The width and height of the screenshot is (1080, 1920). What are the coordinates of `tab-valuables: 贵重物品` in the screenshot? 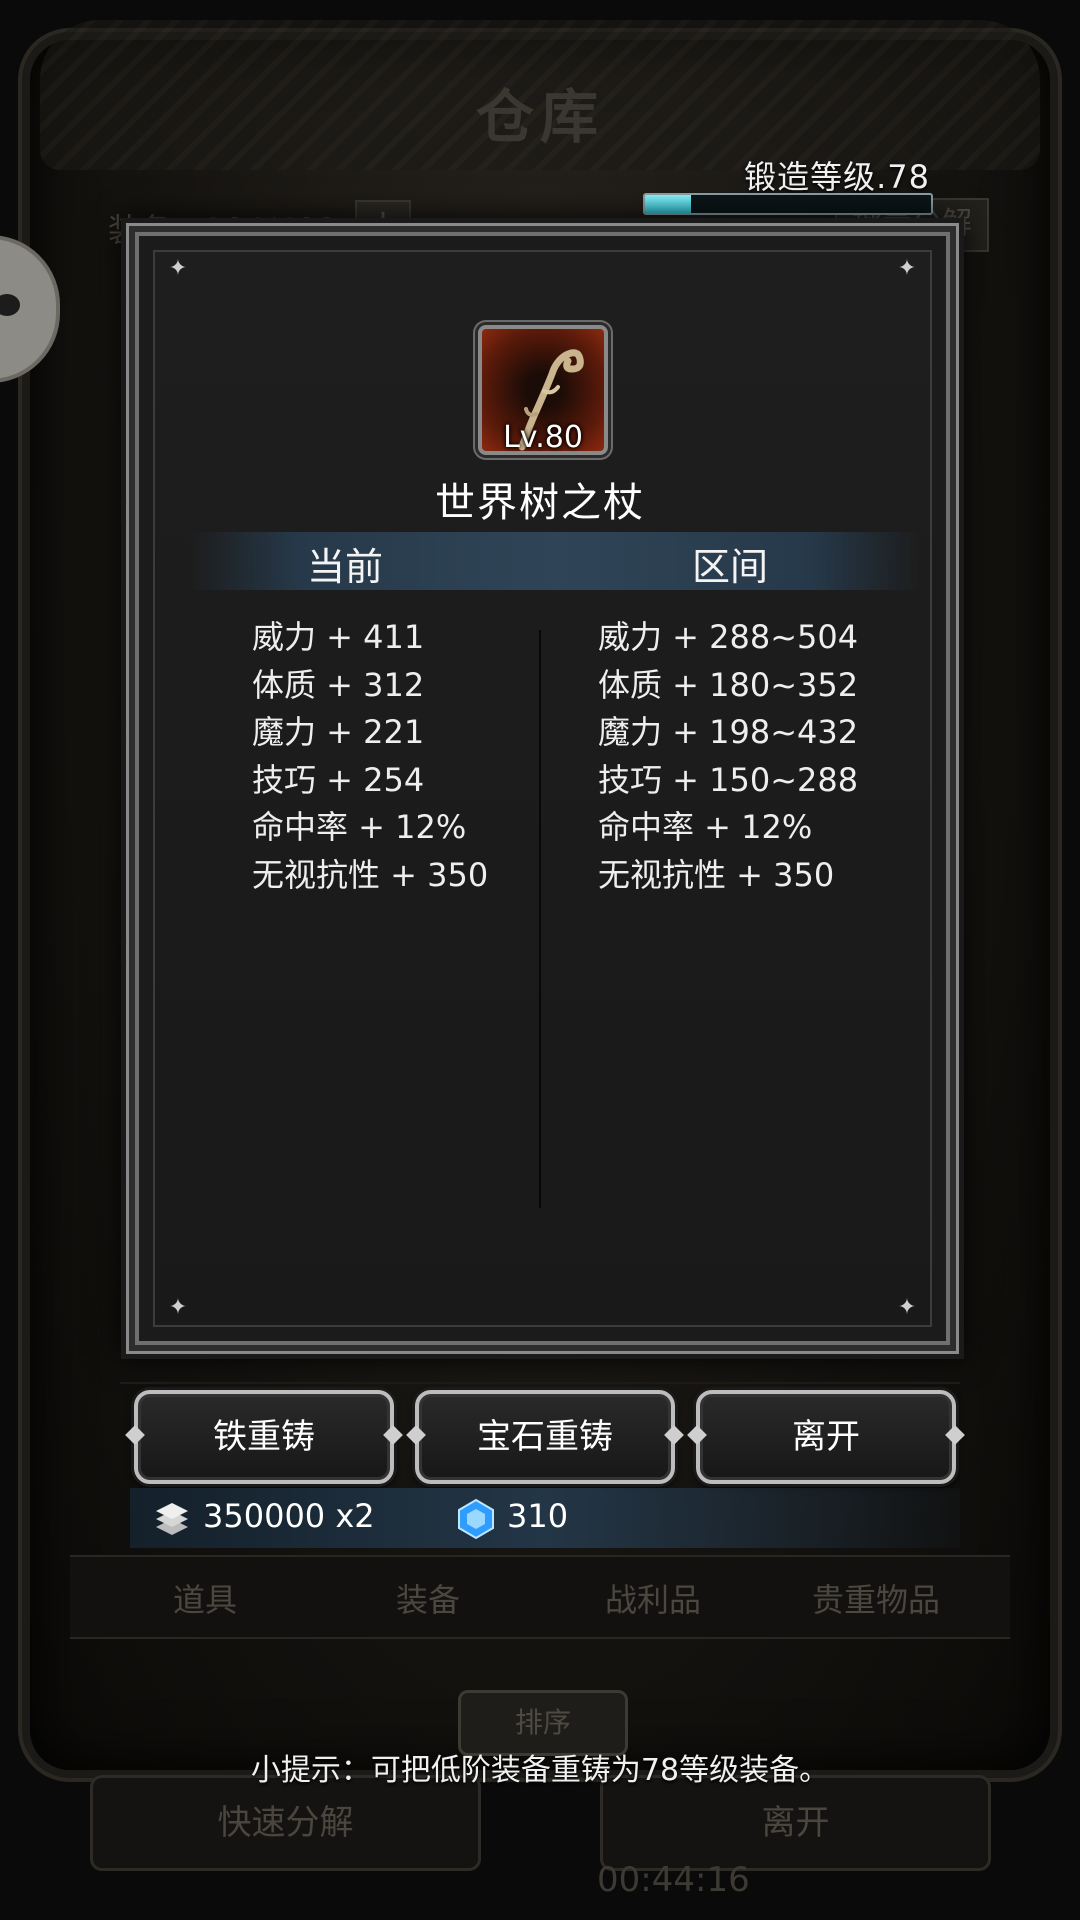 It's located at (876, 1598).